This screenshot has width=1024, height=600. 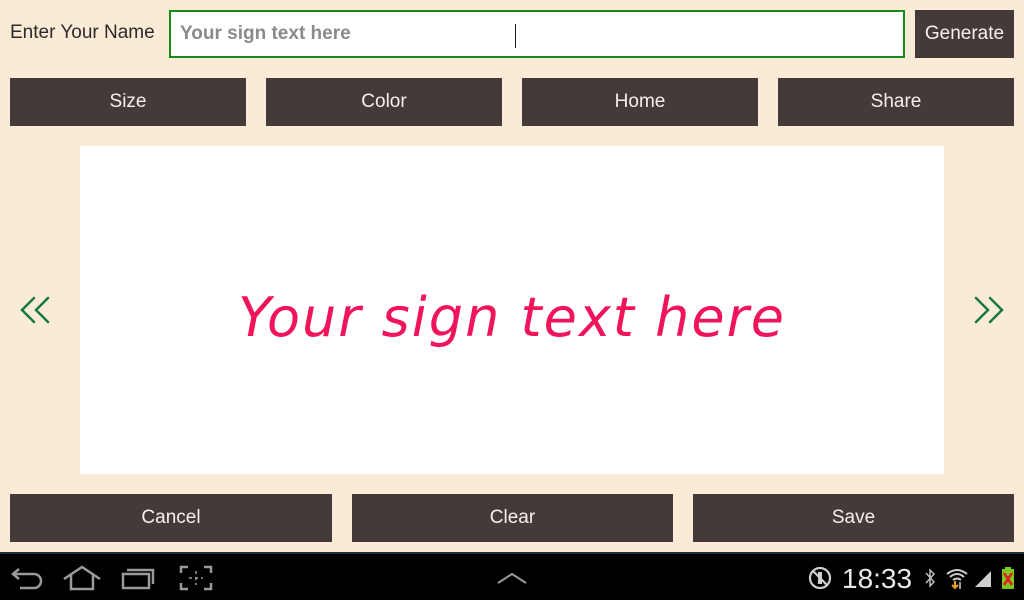 What do you see at coordinates (896, 102) in the screenshot?
I see `share-button: Share` at bounding box center [896, 102].